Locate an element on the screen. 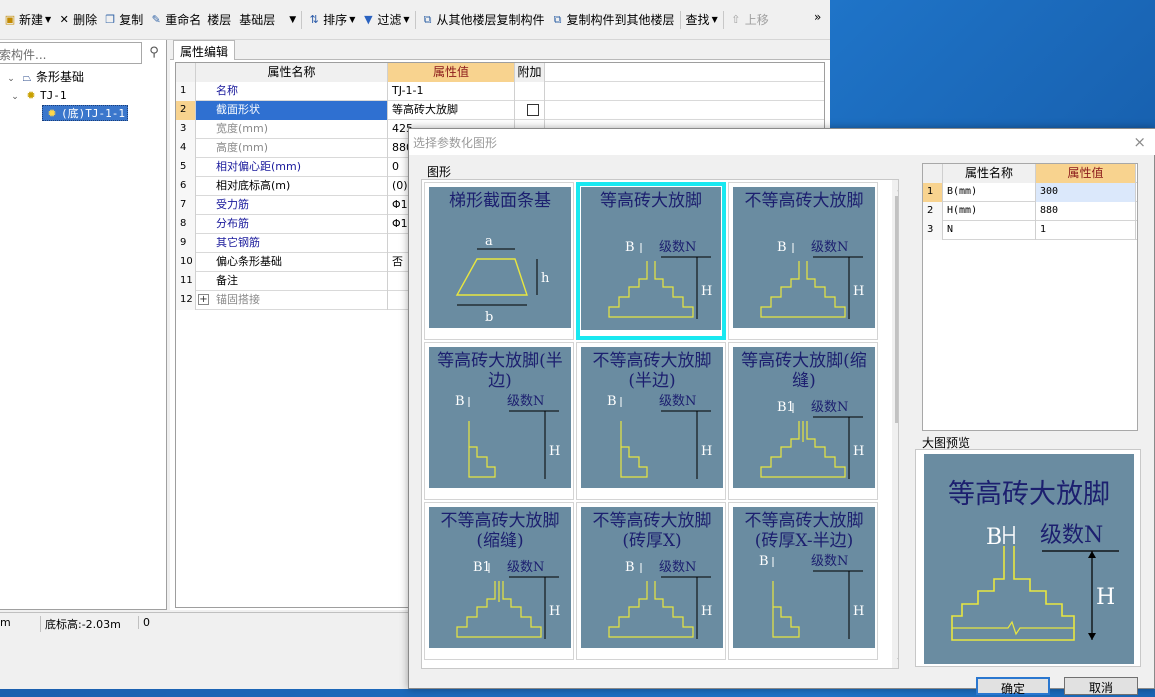  copy-from-floor-icon: ⧉ is located at coordinates (427, 19).